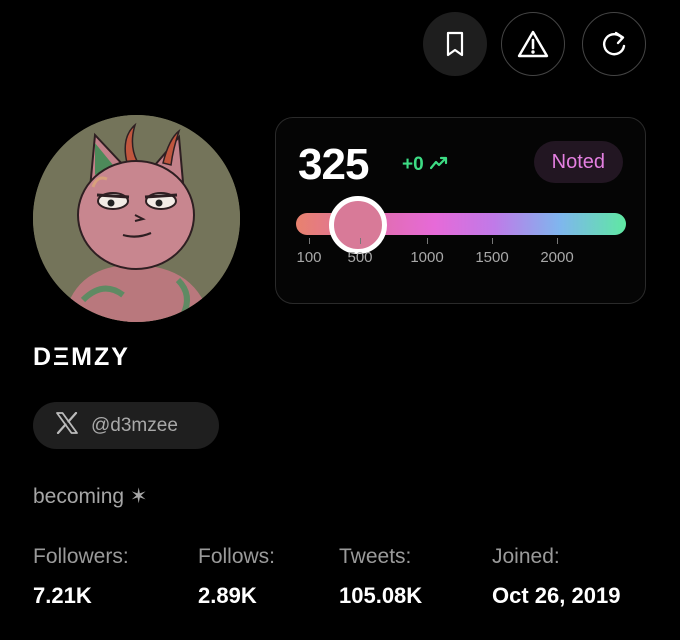 This screenshot has height=640, width=680. Describe the element at coordinates (90, 496) in the screenshot. I see `bio-text: becoming ✶` at that location.